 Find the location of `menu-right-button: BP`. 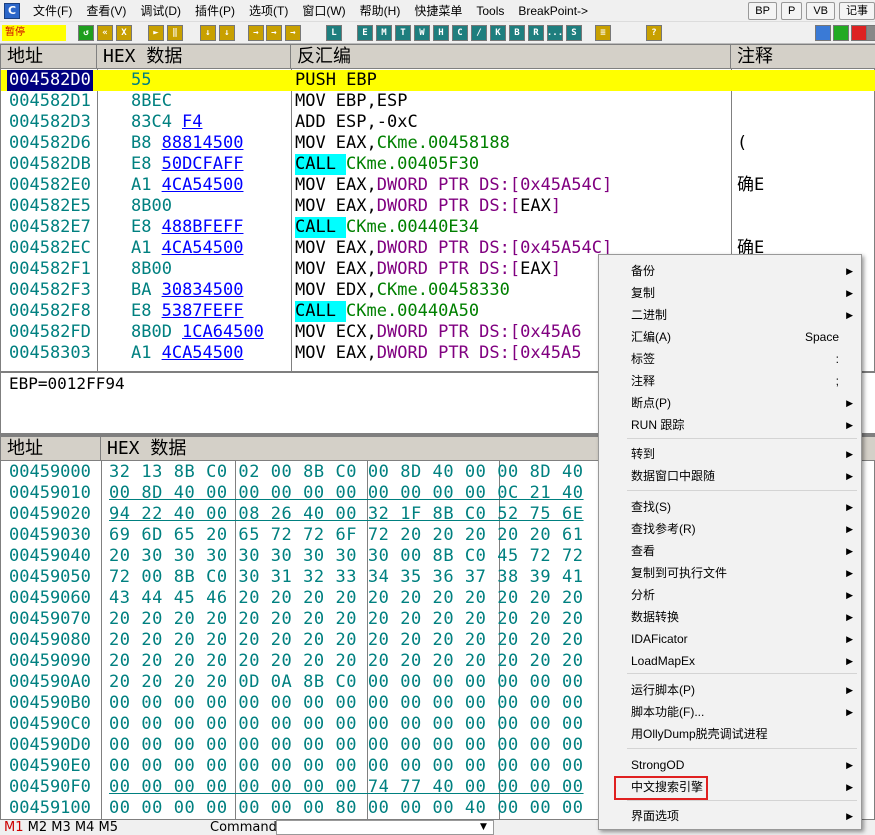

menu-right-button: BP is located at coordinates (762, 11).